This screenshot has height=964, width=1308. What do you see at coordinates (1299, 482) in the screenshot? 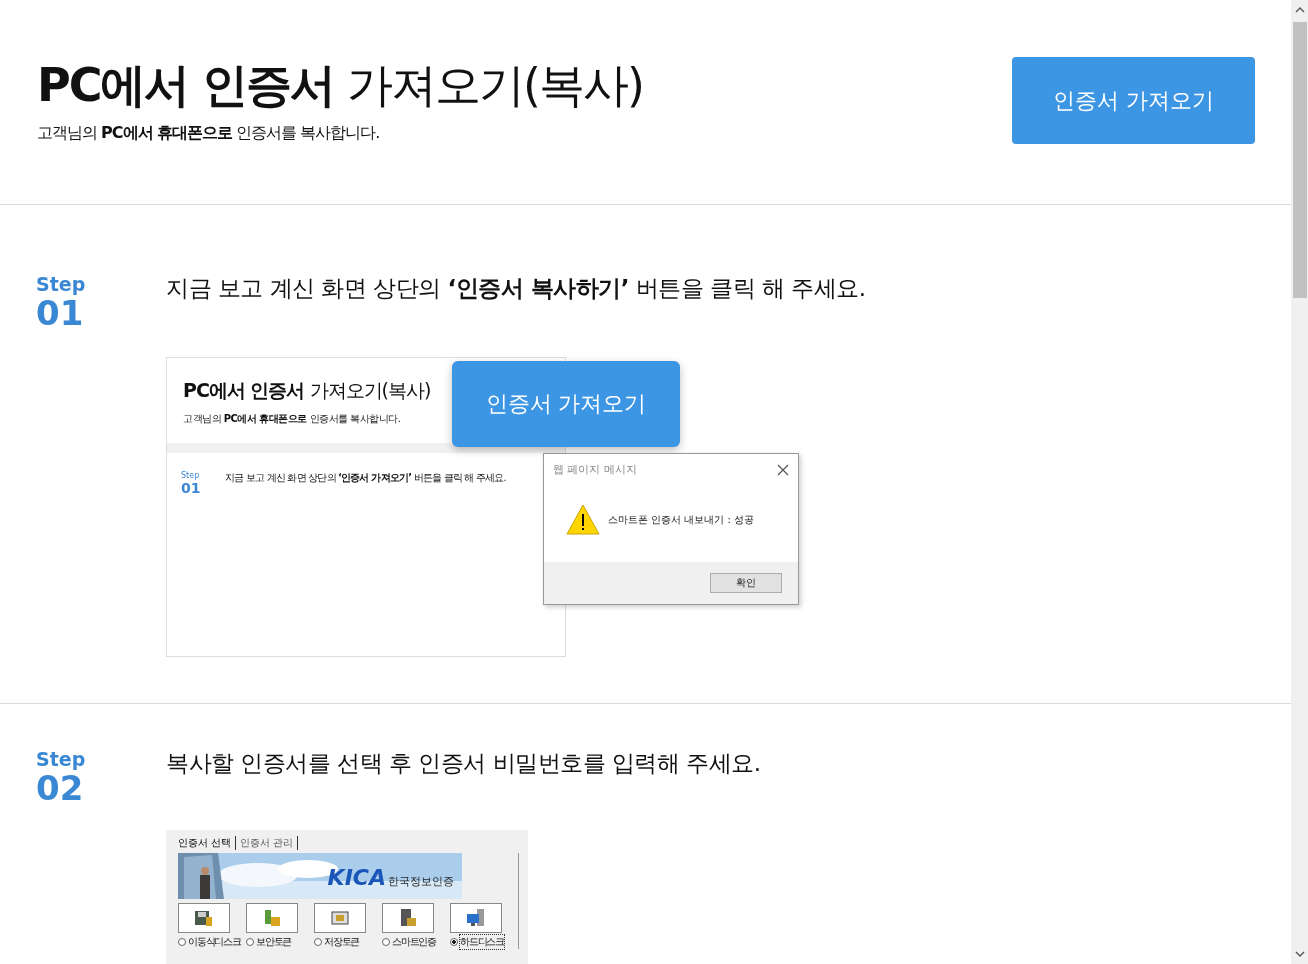
I see `scrollbar` at bounding box center [1299, 482].